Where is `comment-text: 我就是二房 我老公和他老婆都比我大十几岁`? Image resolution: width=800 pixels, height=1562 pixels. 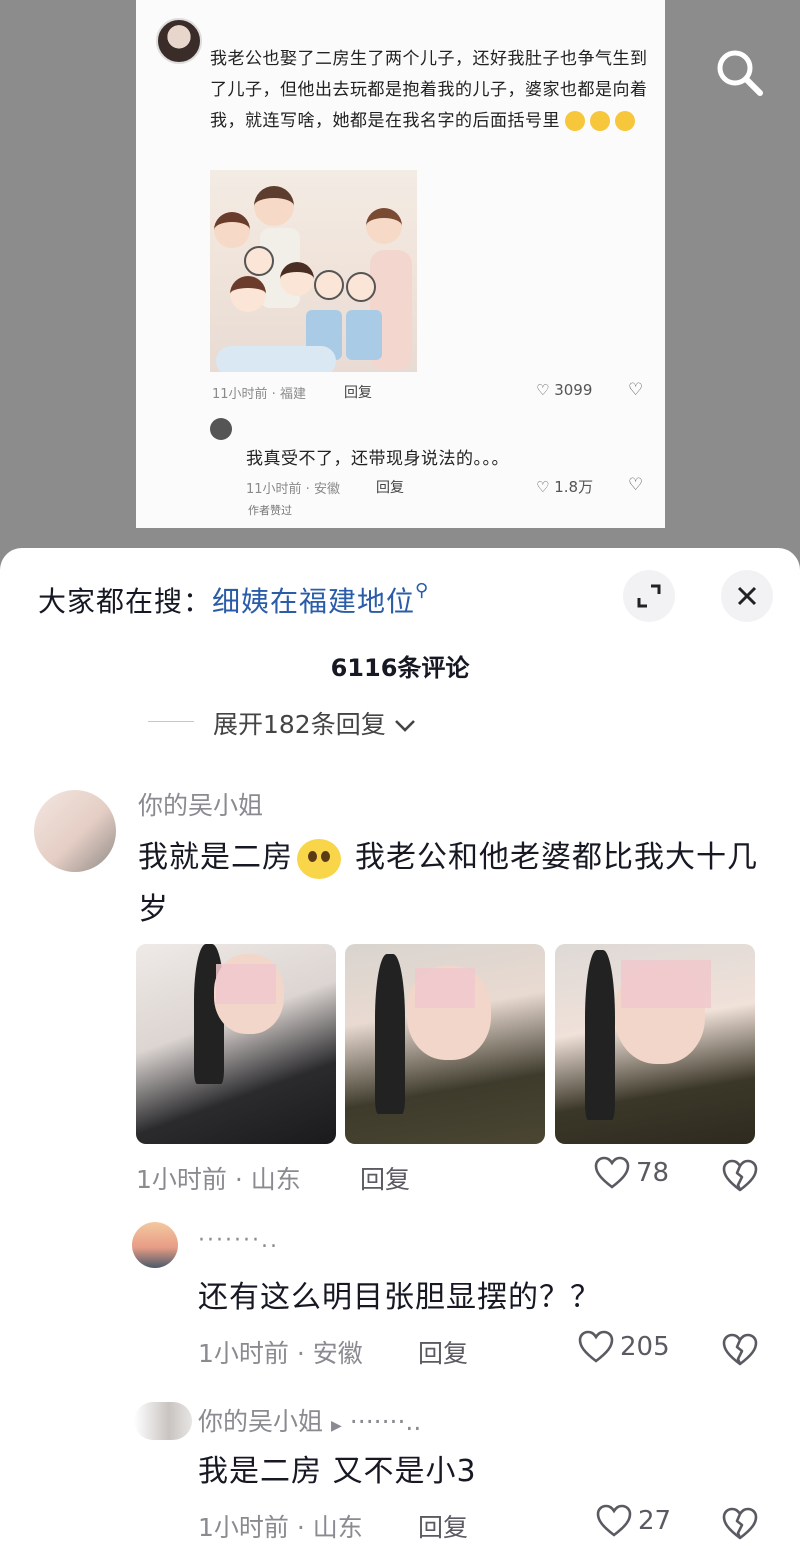 comment-text: 我就是二房 我老公和他老婆都比我大十几岁 is located at coordinates (448, 882).